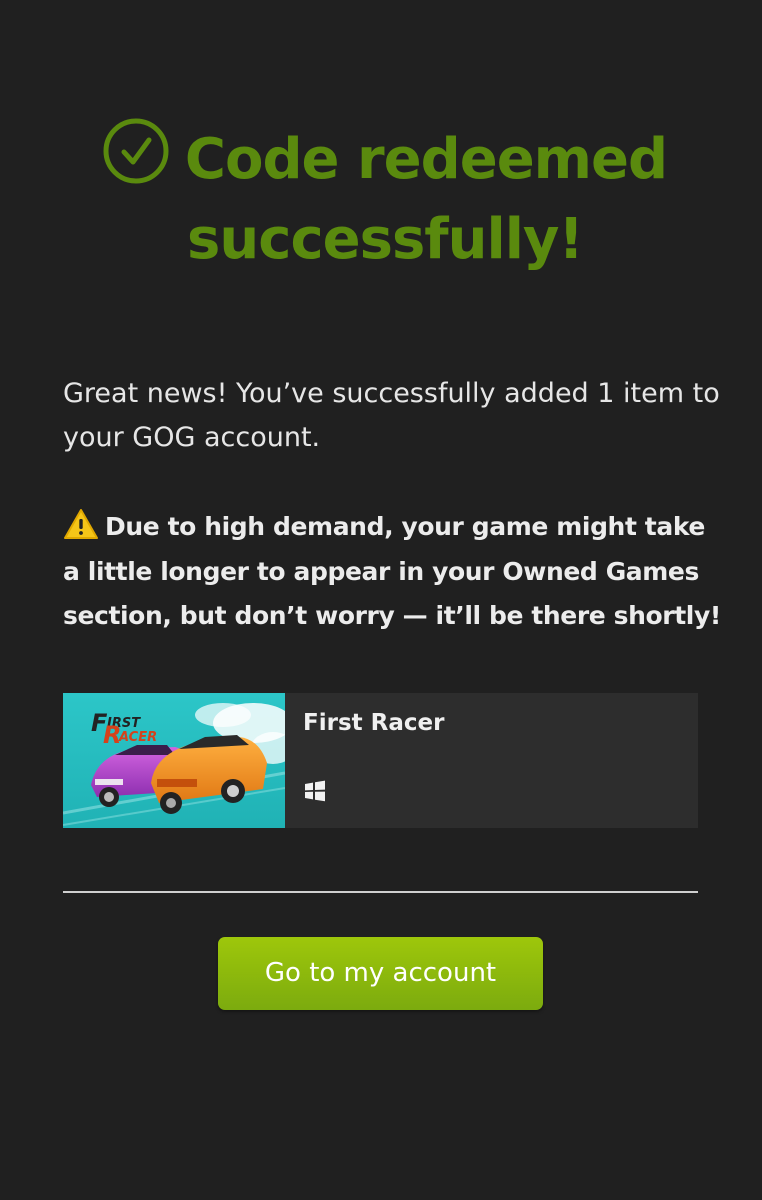 The height and width of the screenshot is (1200, 762). I want to click on windows-icon, so click(315, 791).